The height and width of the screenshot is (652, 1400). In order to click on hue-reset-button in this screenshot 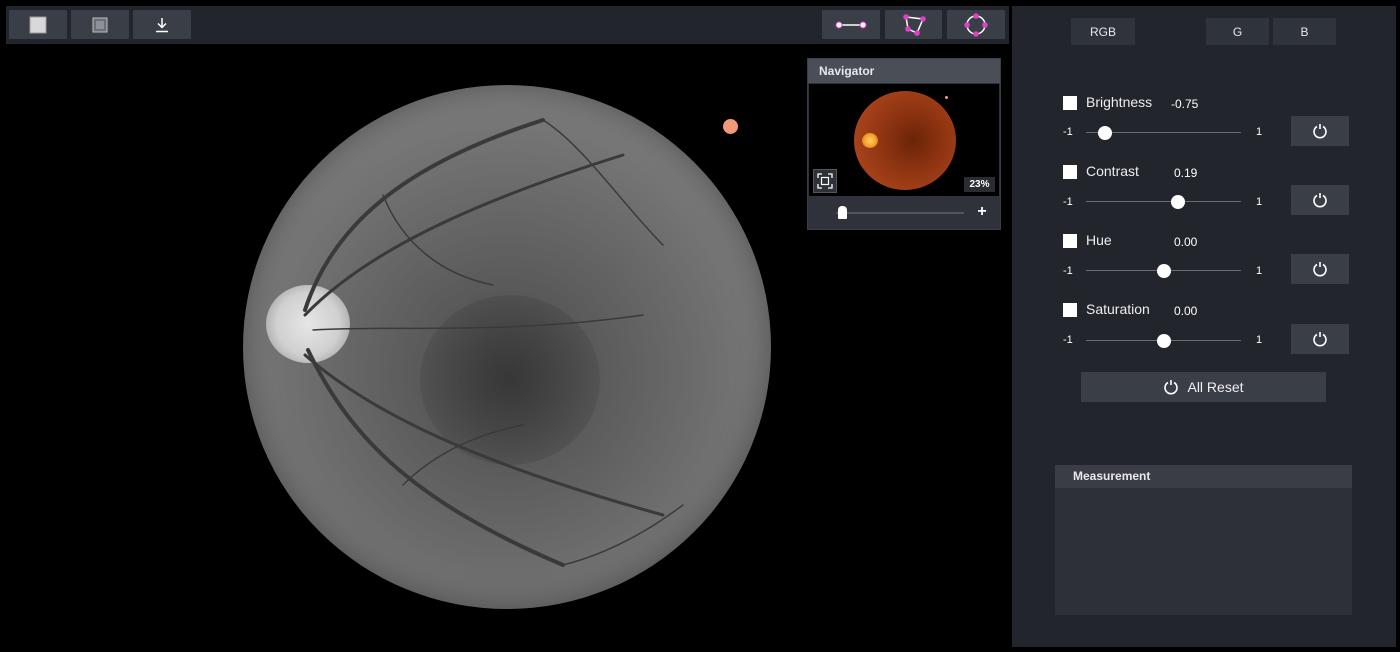, I will do `click(1320, 269)`.